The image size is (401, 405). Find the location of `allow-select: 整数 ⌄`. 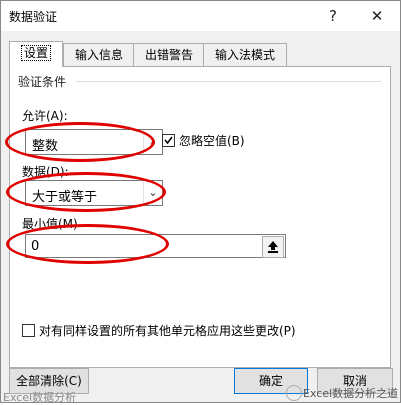

allow-select: 整数 ⌄ is located at coordinates (94, 142).